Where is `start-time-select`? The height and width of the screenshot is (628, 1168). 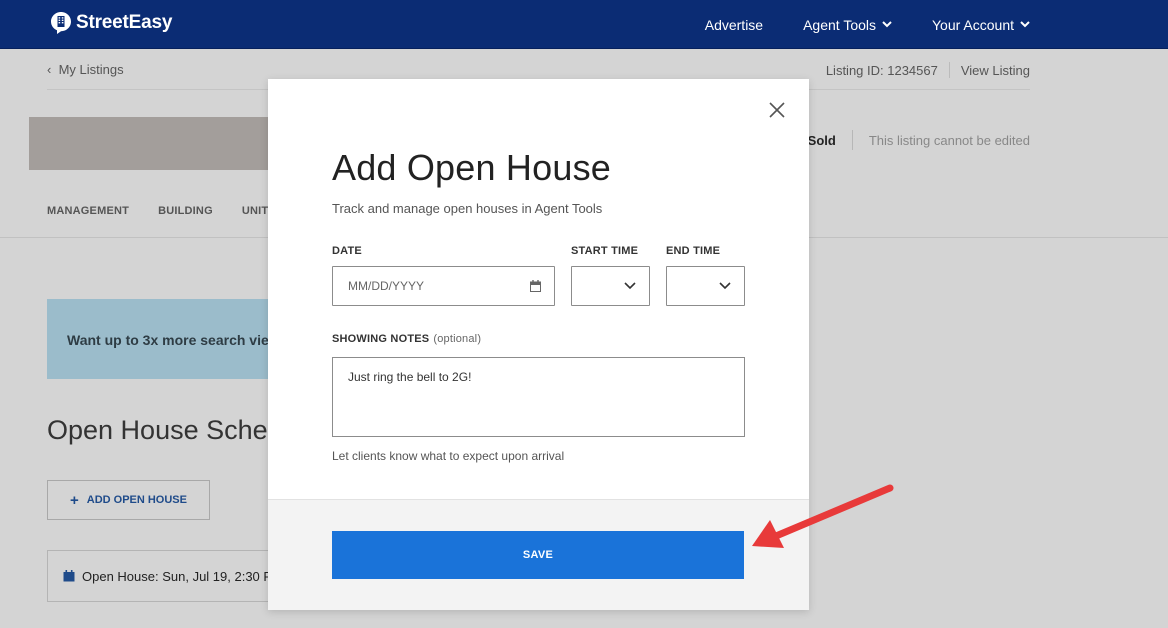 start-time-select is located at coordinates (610, 286).